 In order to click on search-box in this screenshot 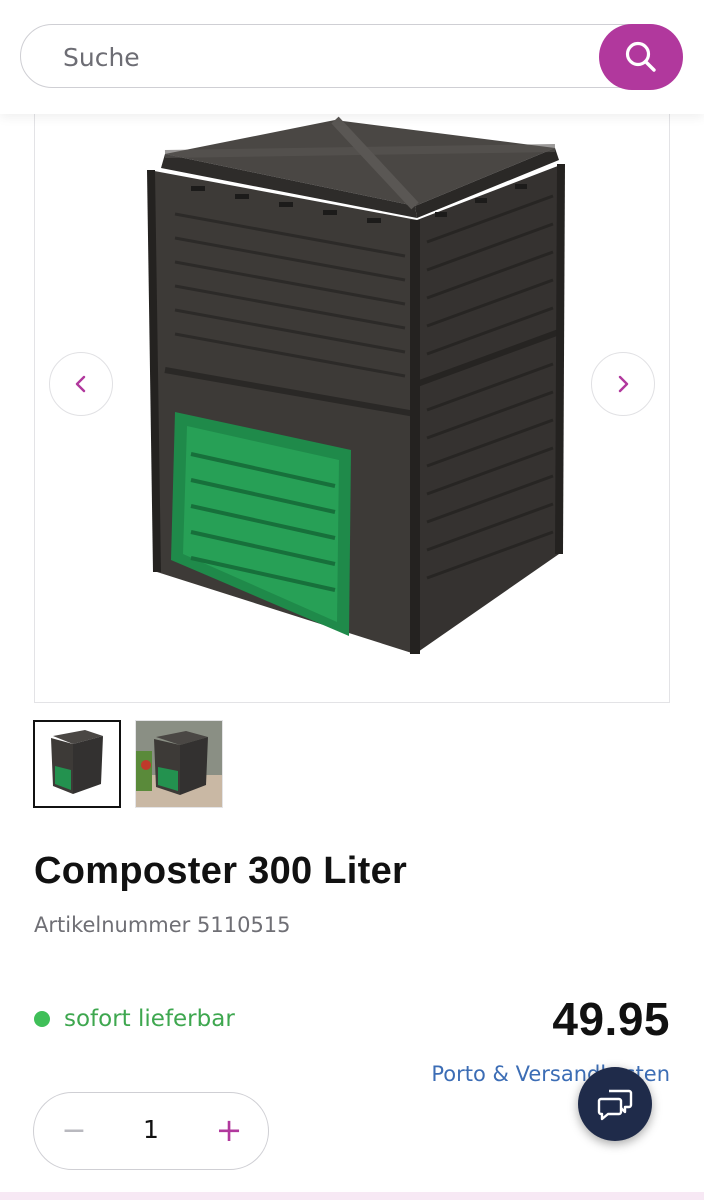, I will do `click(350, 56)`.